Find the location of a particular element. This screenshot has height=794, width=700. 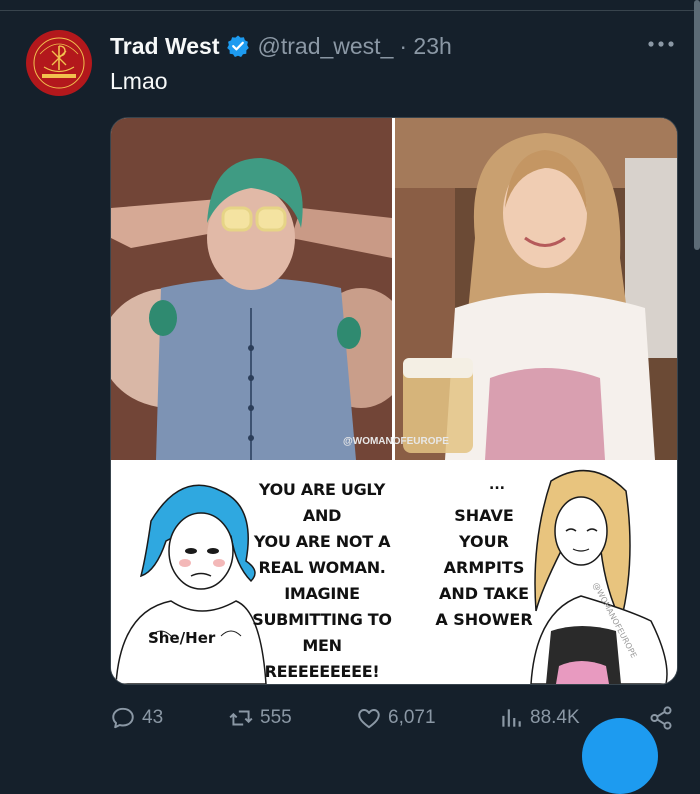

meme-right-line: AND TAKE is located at coordinates (483, 593).